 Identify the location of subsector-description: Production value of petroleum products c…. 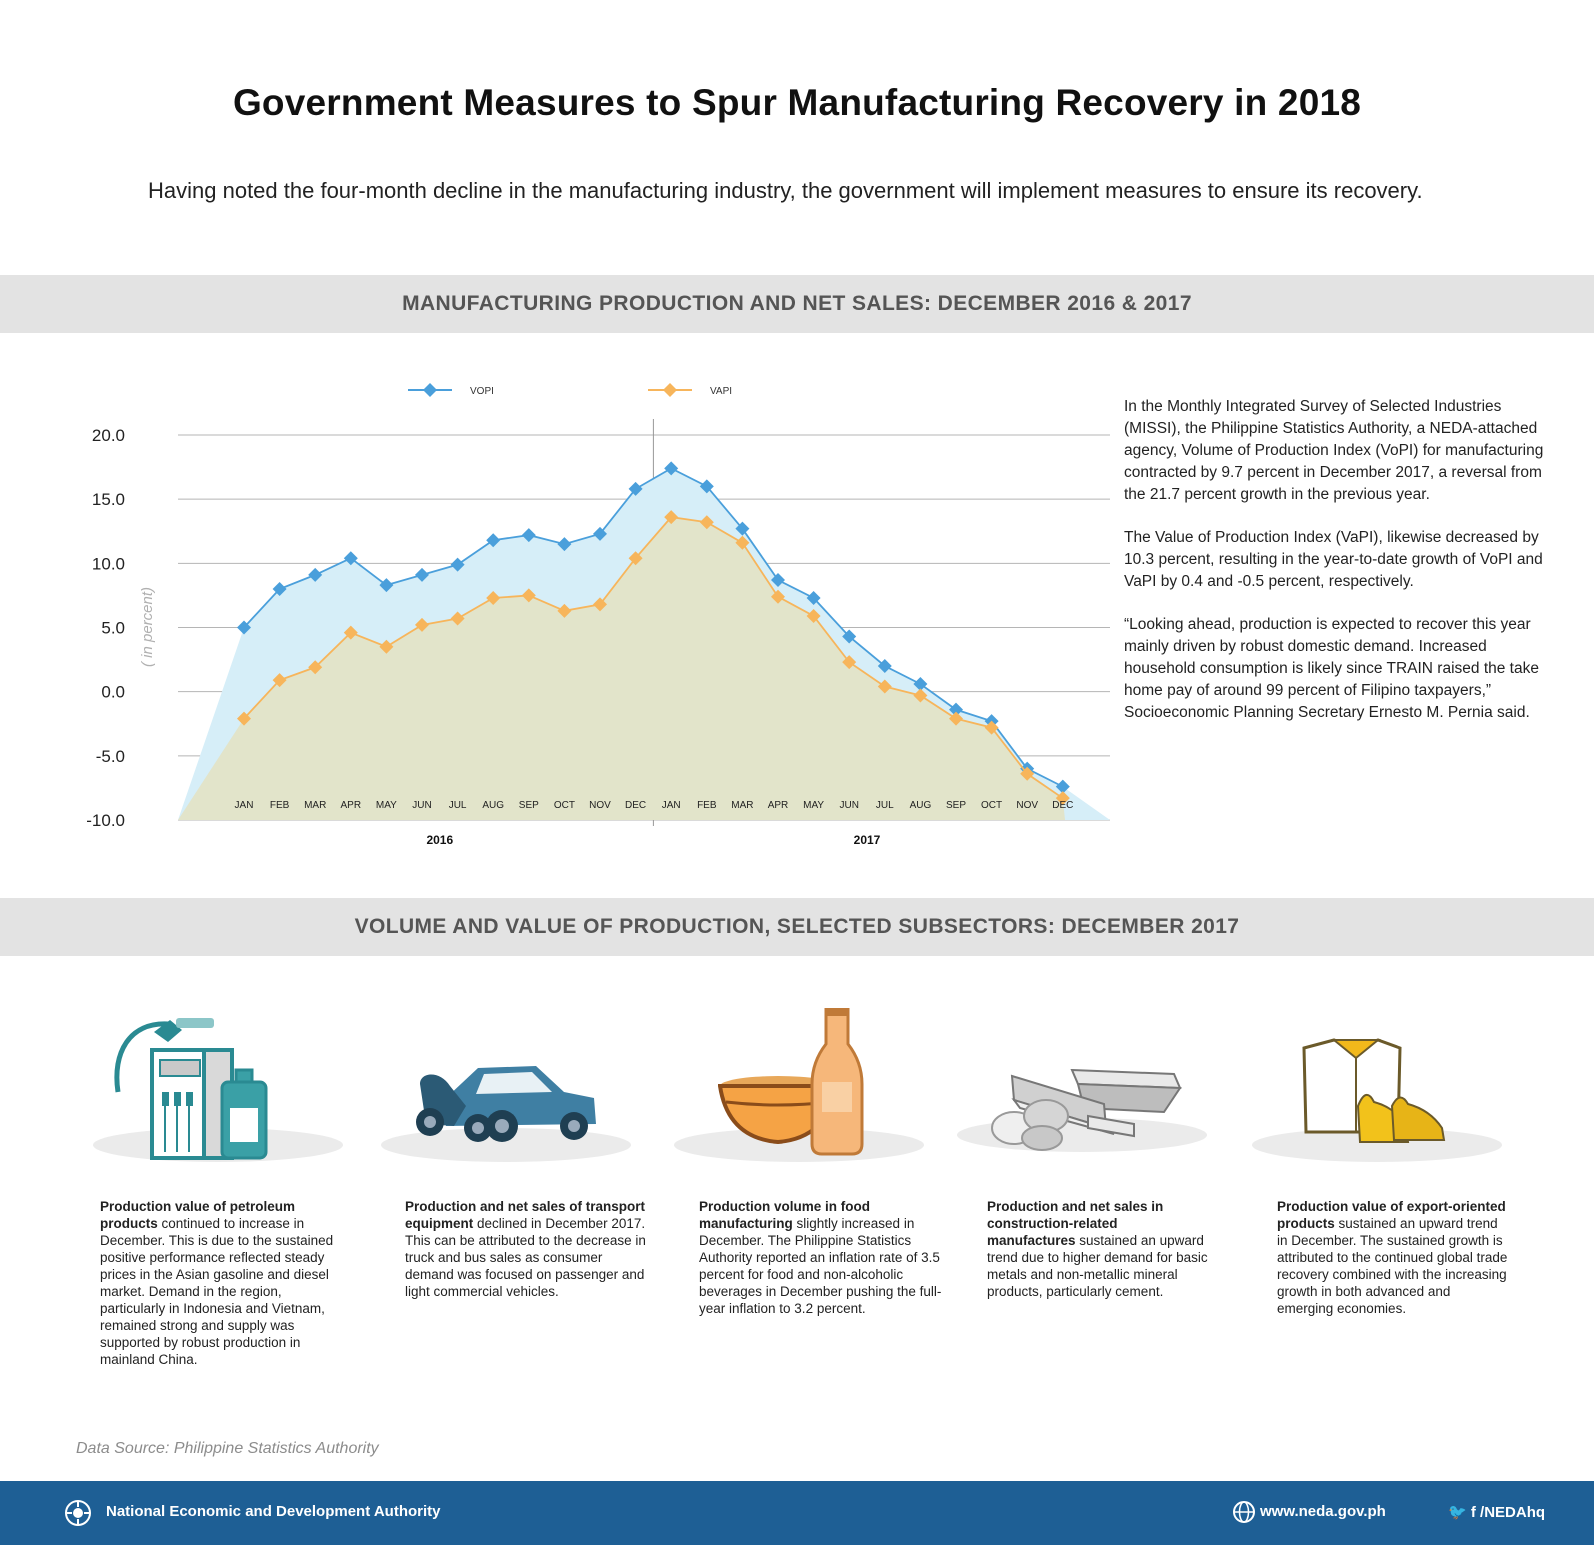
(222, 1283).